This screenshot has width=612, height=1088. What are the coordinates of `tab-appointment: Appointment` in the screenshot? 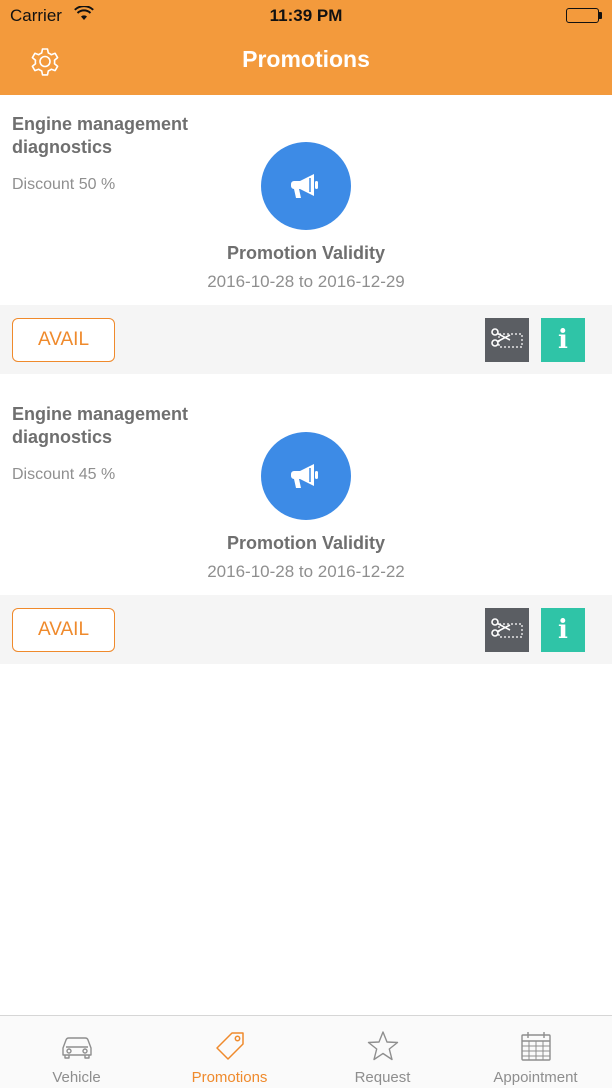 It's located at (535, 1052).